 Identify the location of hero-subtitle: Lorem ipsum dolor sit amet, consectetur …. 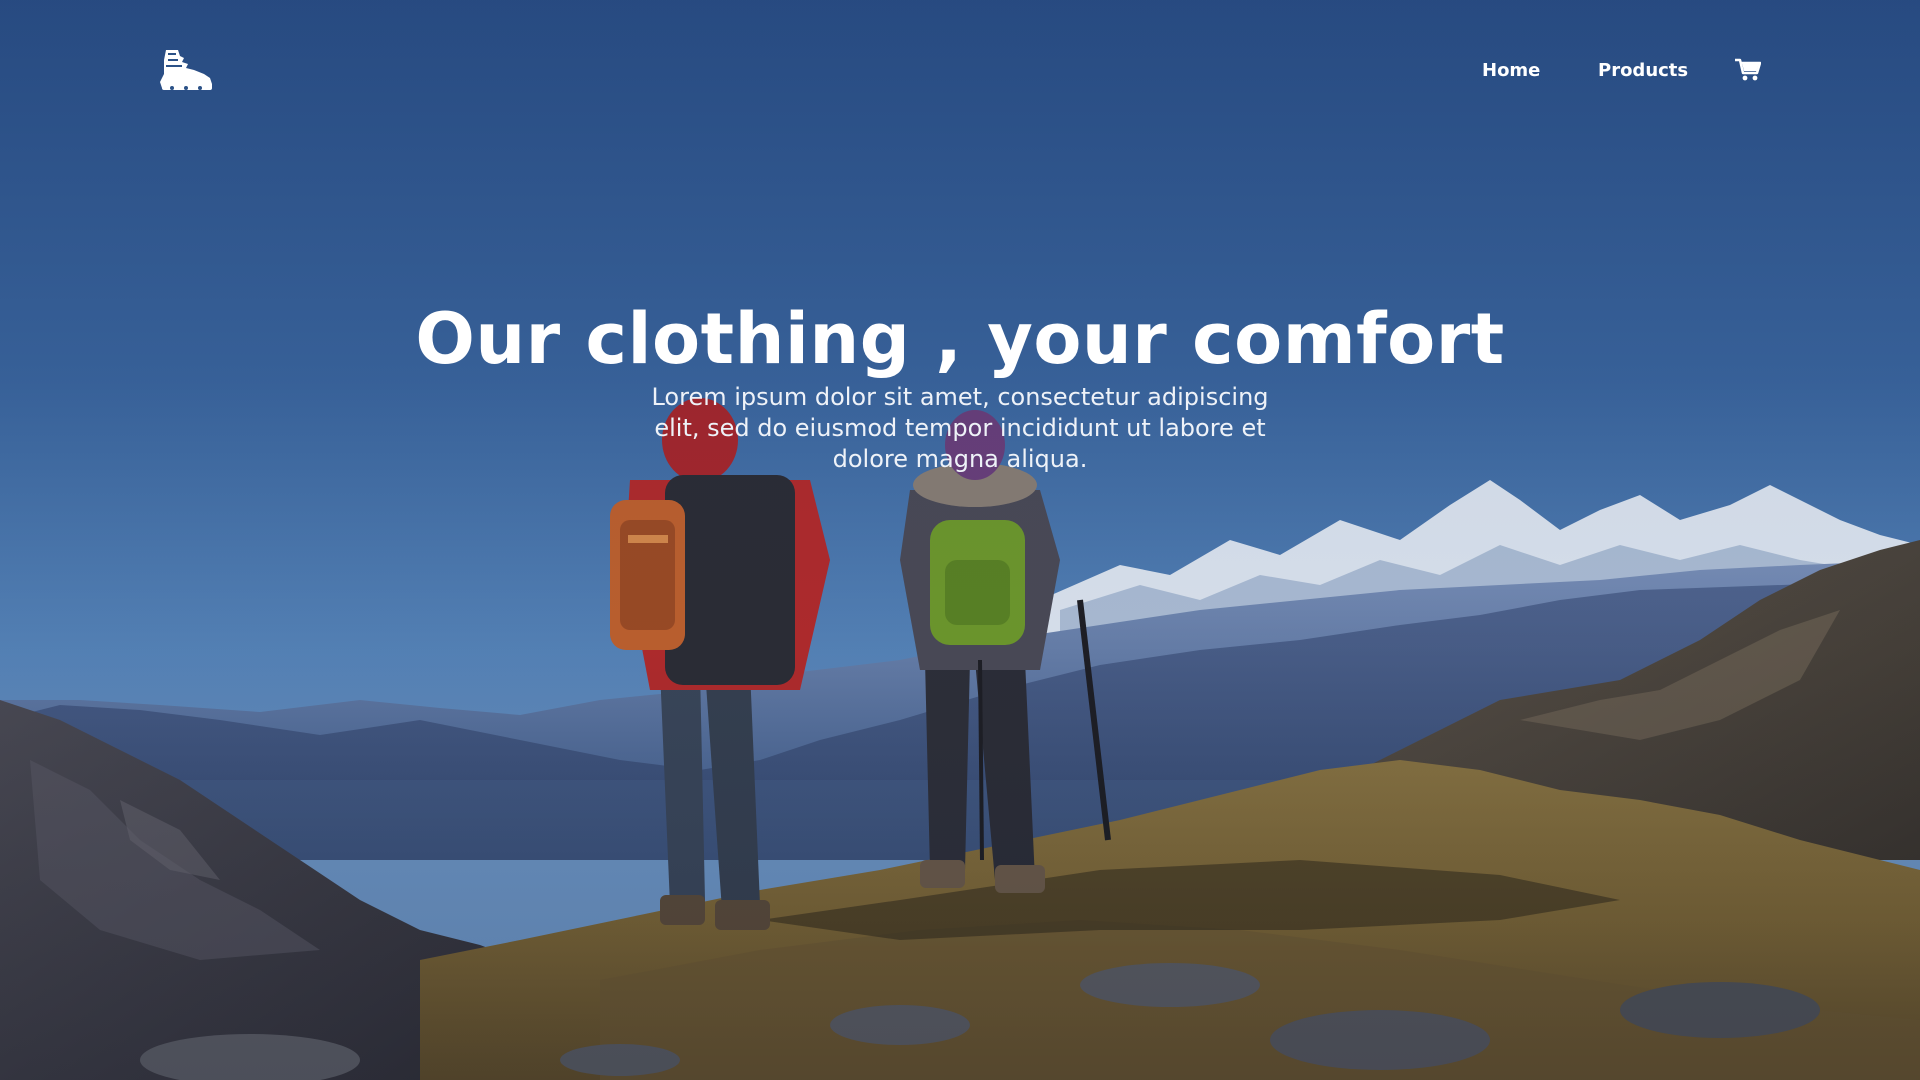
(960, 428).